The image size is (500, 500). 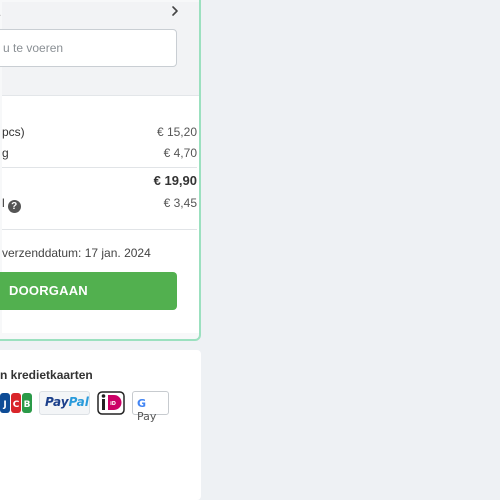 What do you see at coordinates (142, 403) in the screenshot?
I see `gpay-text-a: G` at bounding box center [142, 403].